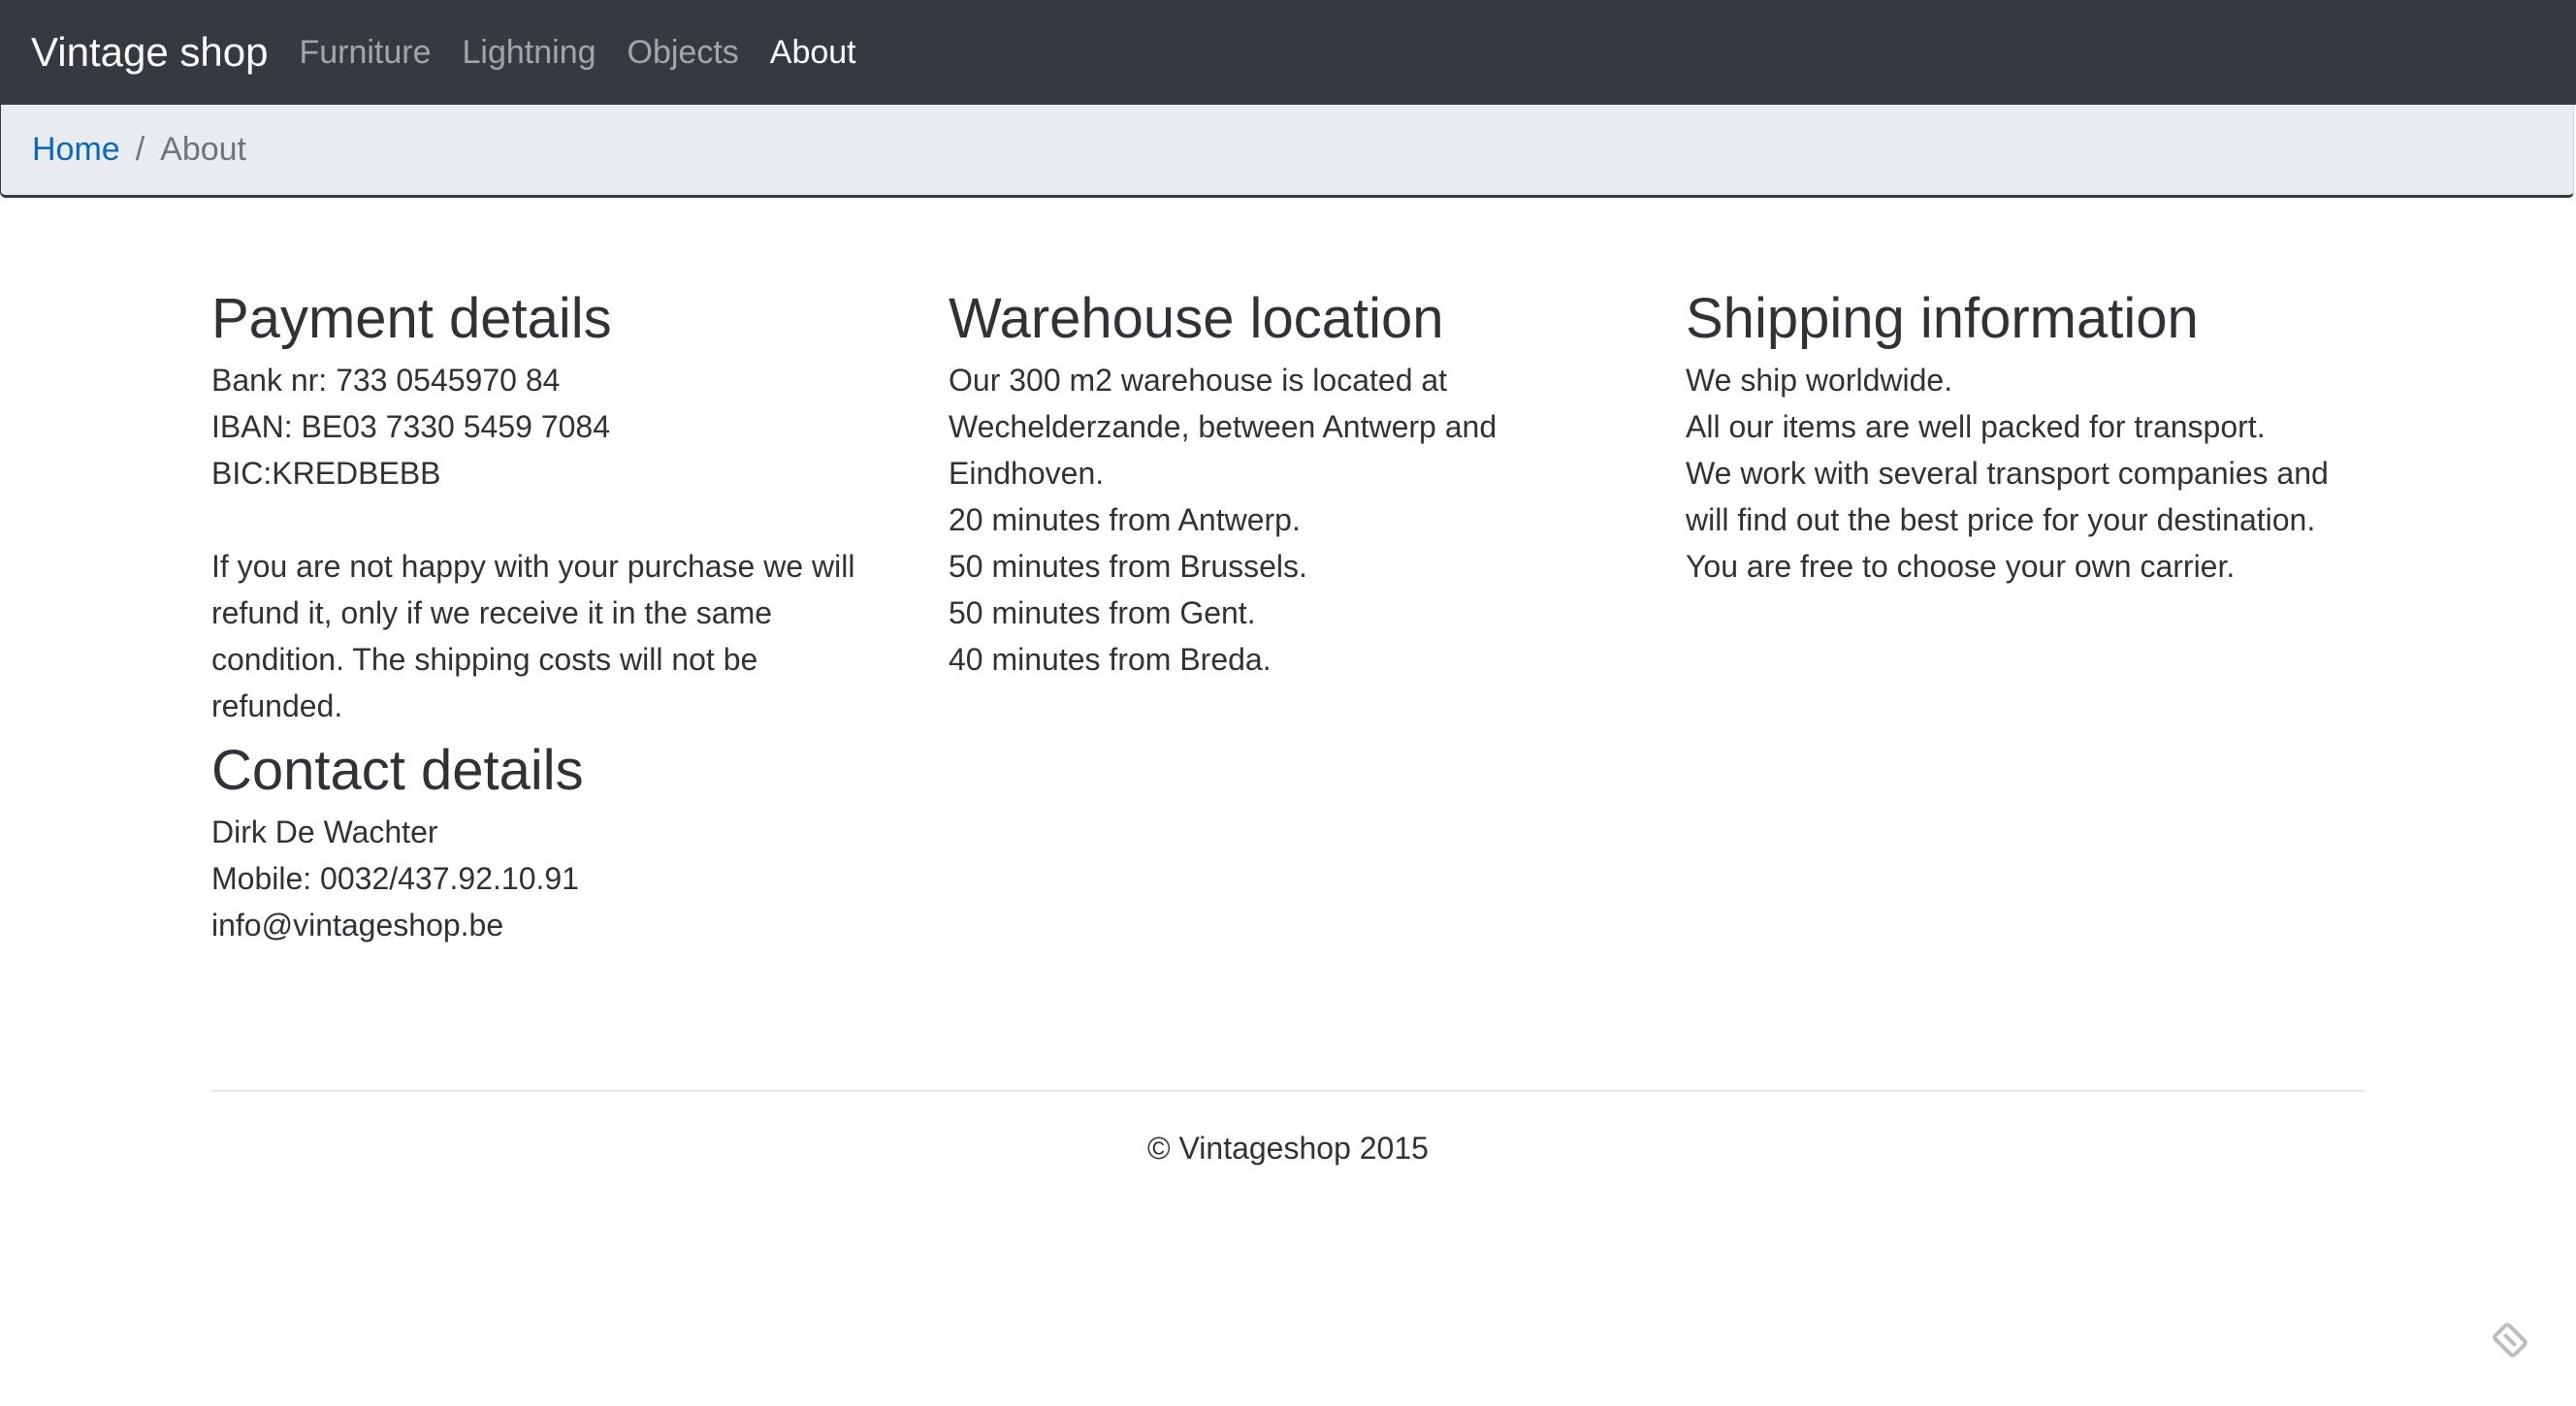 The height and width of the screenshot is (1406, 2576). What do you see at coordinates (357, 925) in the screenshot?
I see `contact-email: info@vintageshop.be` at bounding box center [357, 925].